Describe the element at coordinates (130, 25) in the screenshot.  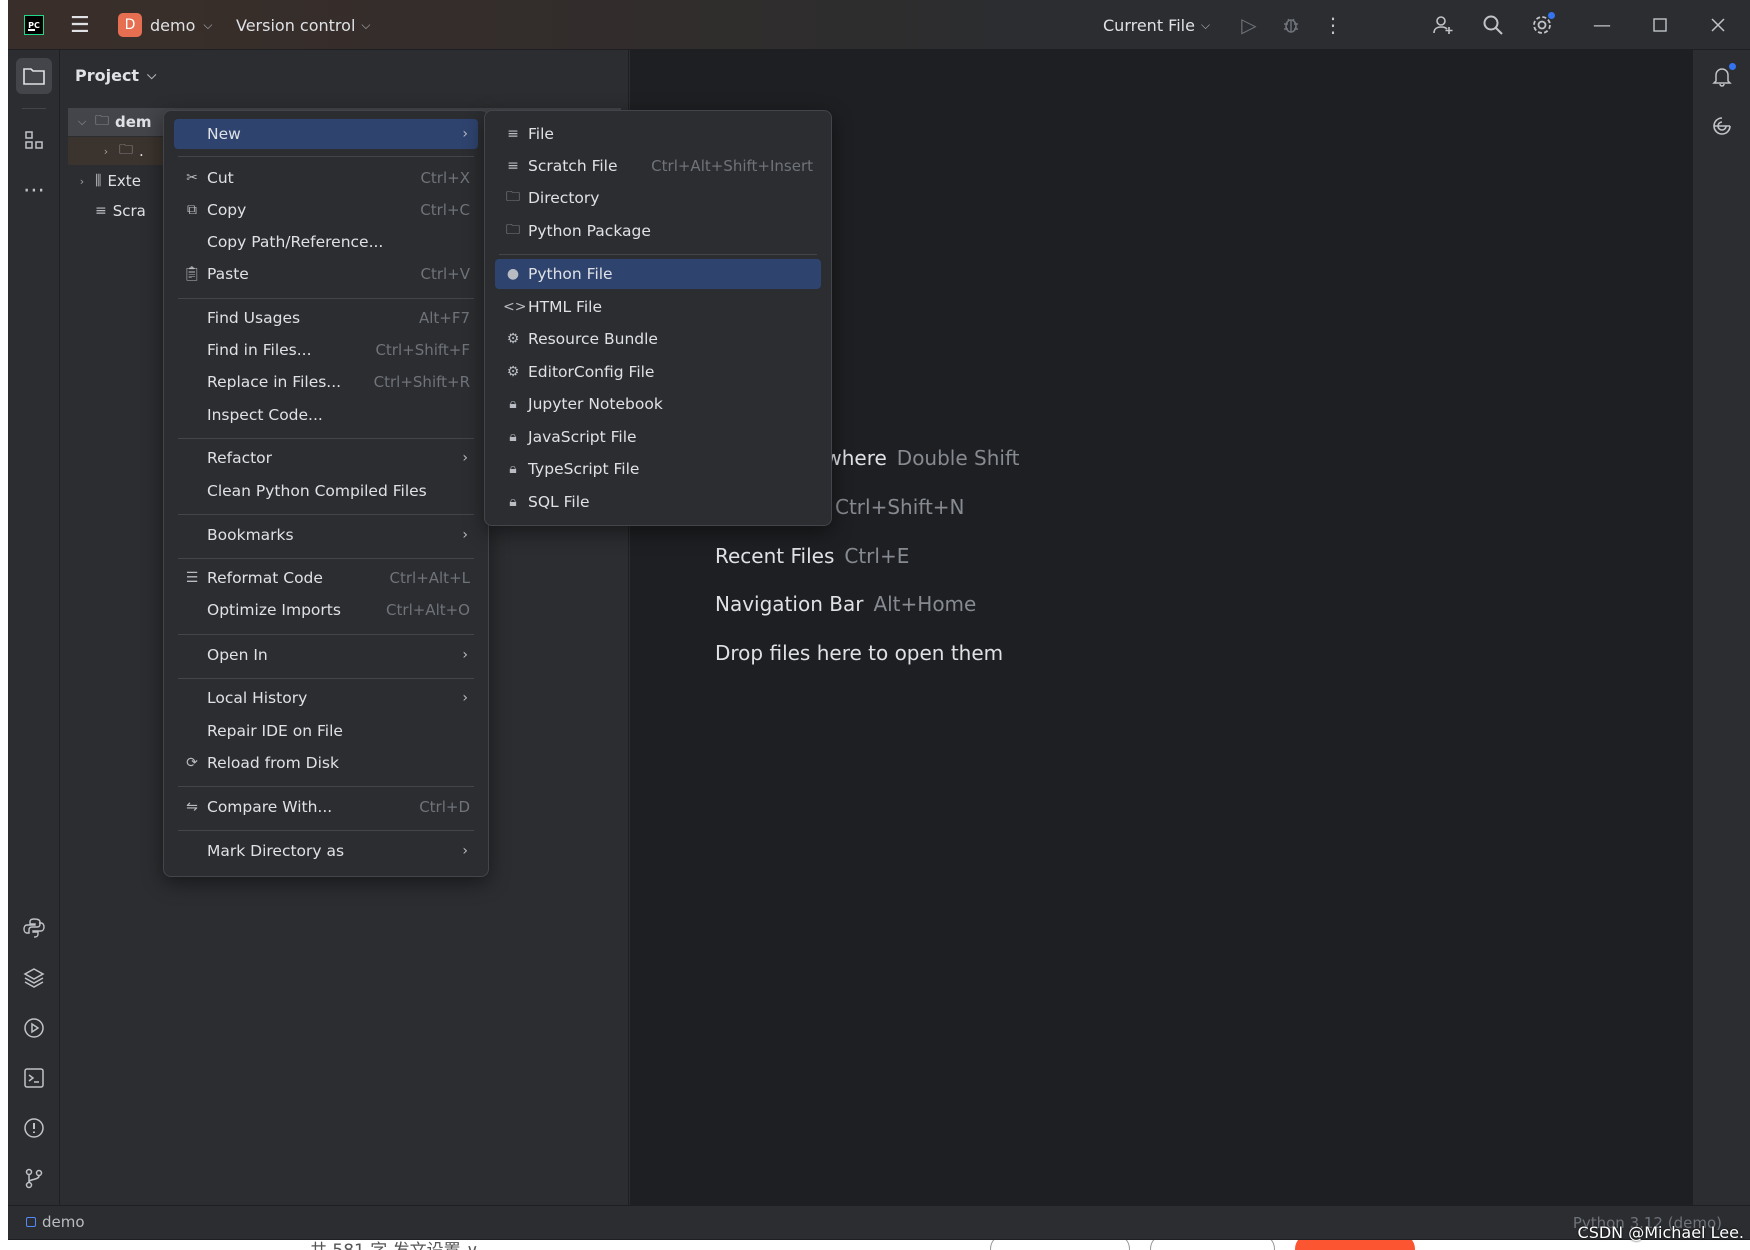
I see `project-initial-badge: D` at that location.